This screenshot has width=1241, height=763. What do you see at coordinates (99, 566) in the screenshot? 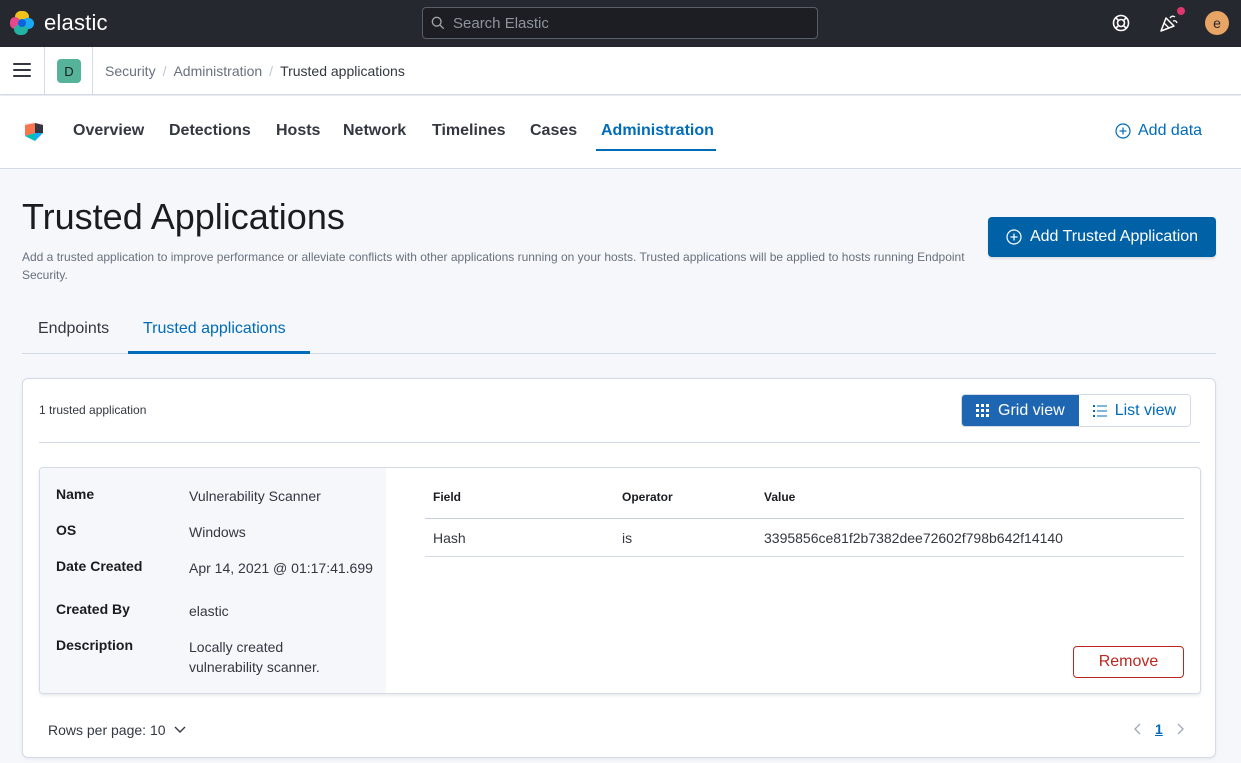
I see `detail-label: Date Created` at bounding box center [99, 566].